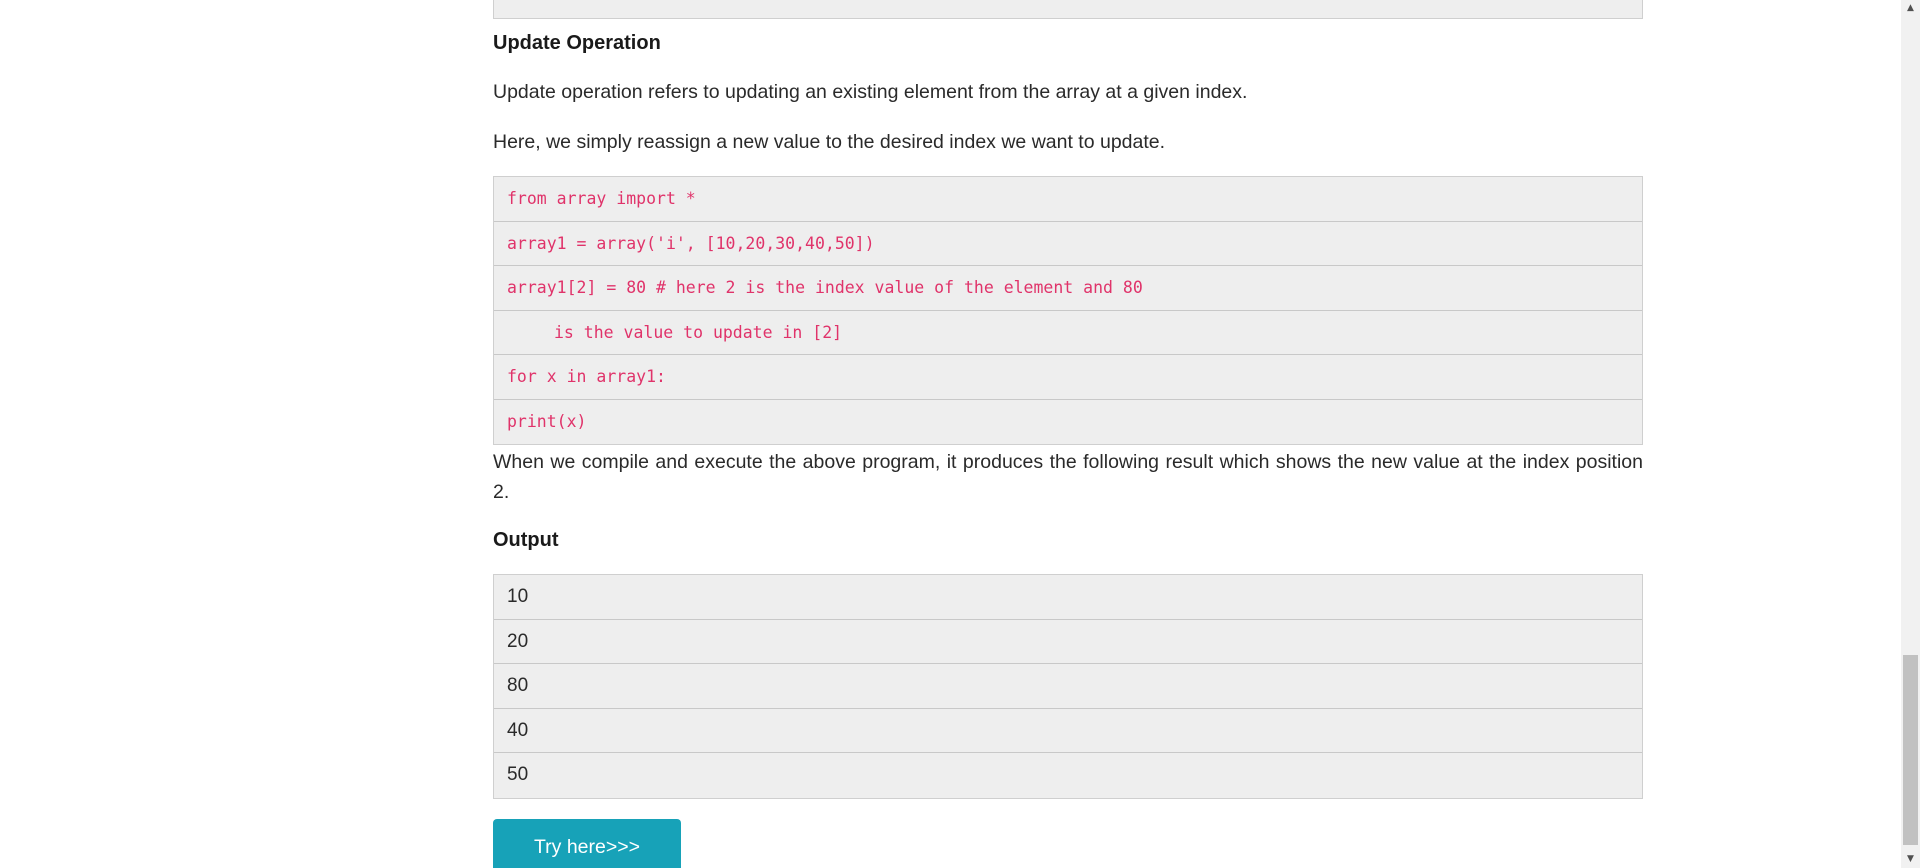  I want to click on section-heading: Update Operation, so click(577, 43).